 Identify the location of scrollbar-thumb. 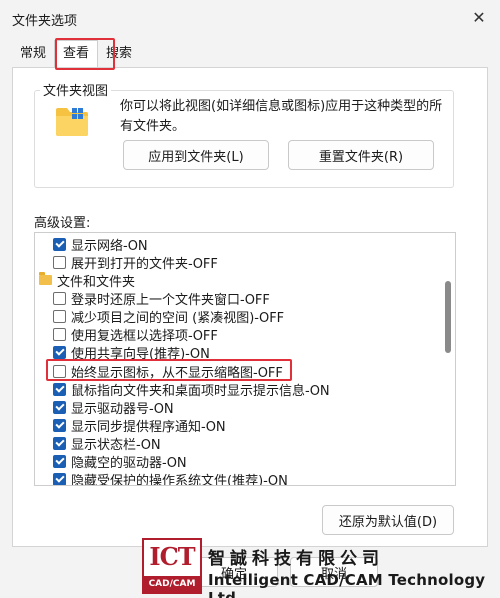
(448, 317).